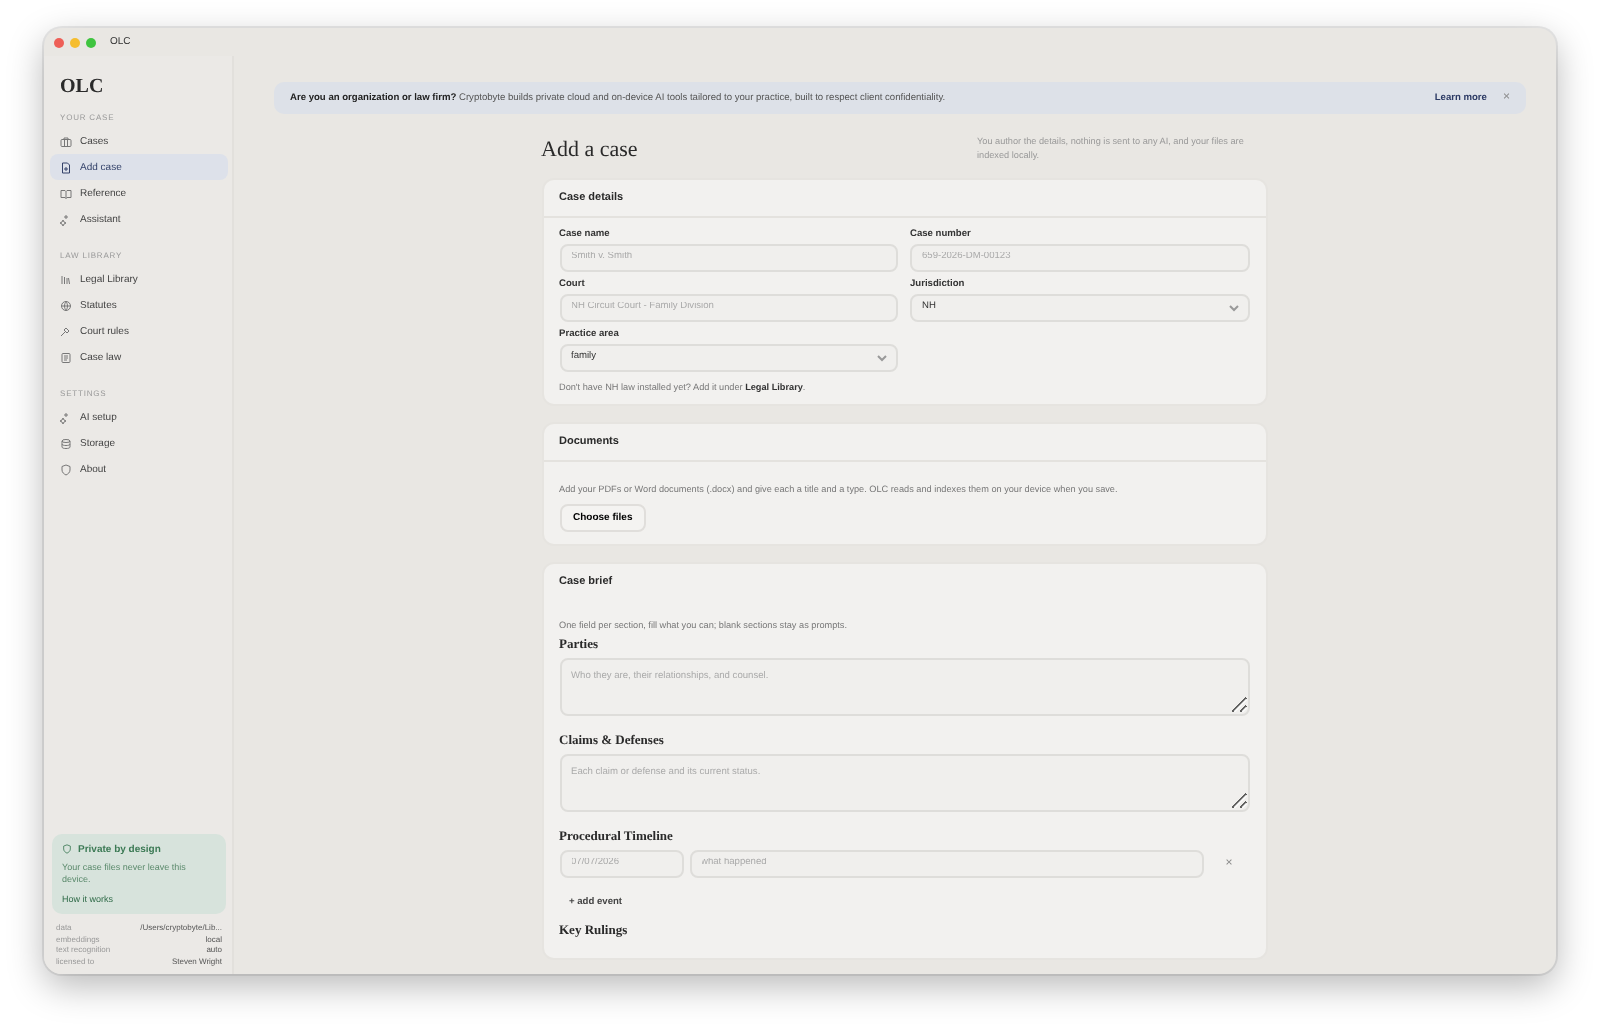 This screenshot has height=1032, width=1600. I want to click on briefcase-icon, so click(66, 141).